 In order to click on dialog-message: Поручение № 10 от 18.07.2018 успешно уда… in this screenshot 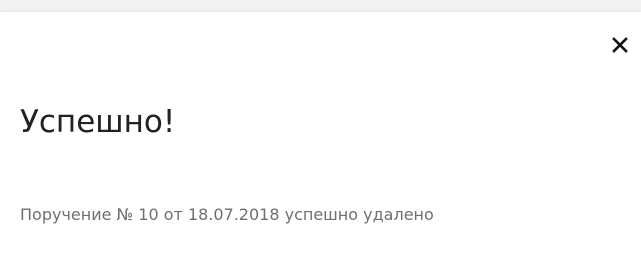, I will do `click(227, 214)`.